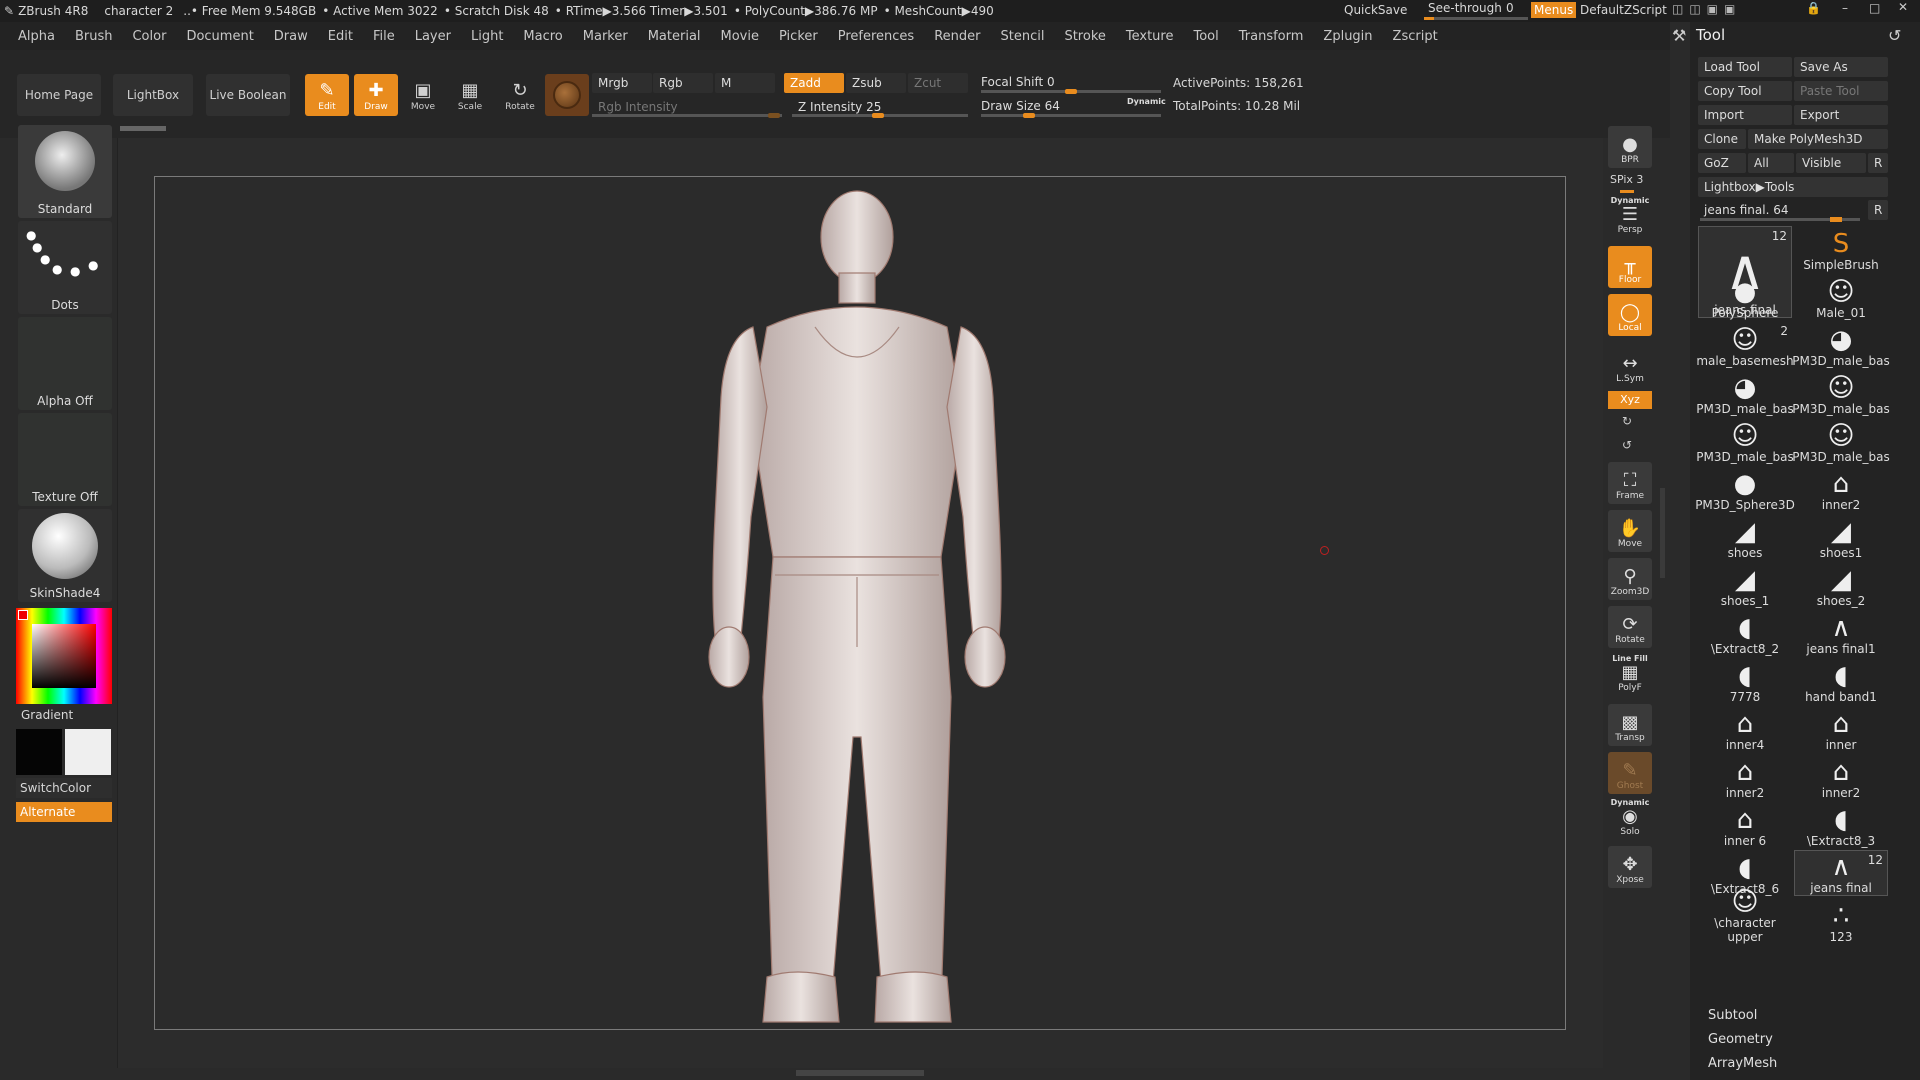  What do you see at coordinates (1084, 36) in the screenshot?
I see `menu-stroke: Stroke` at bounding box center [1084, 36].